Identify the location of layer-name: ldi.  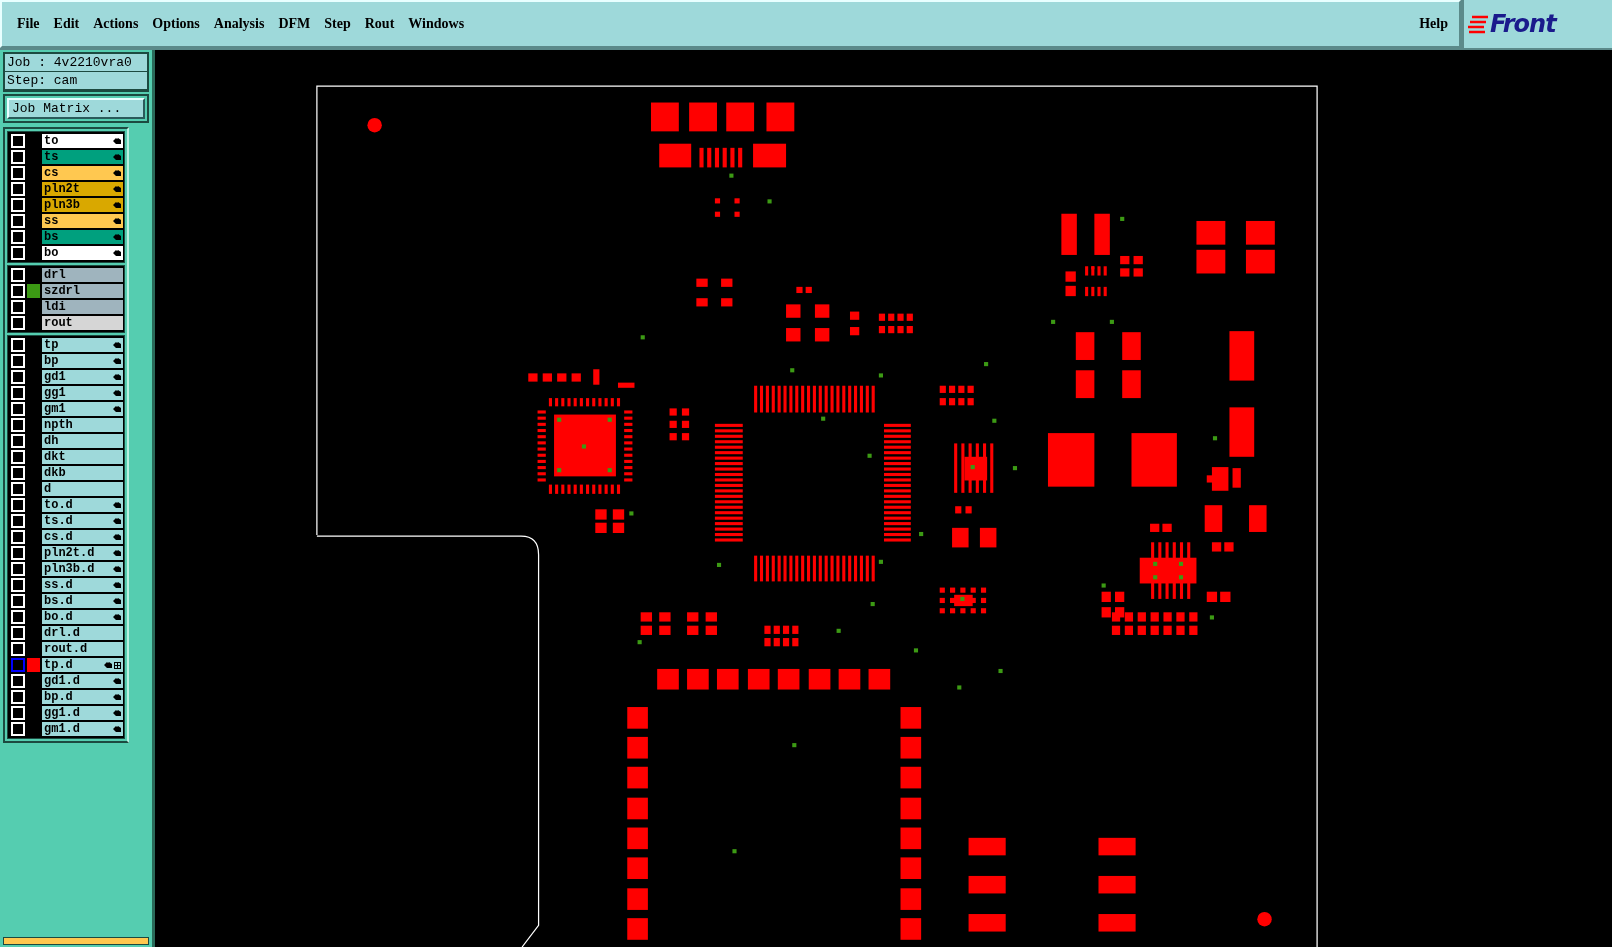
(82, 307).